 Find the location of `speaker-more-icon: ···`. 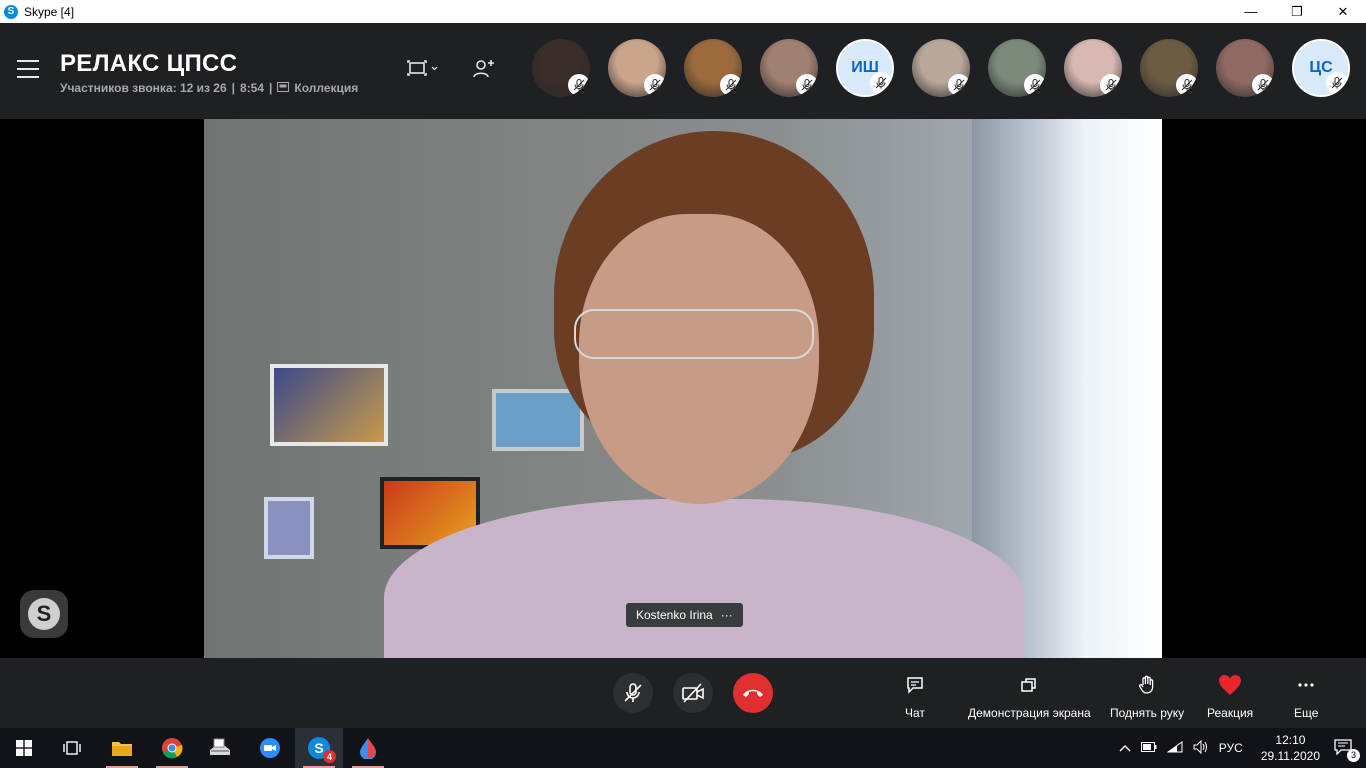

speaker-more-icon: ··· is located at coordinates (727, 615).